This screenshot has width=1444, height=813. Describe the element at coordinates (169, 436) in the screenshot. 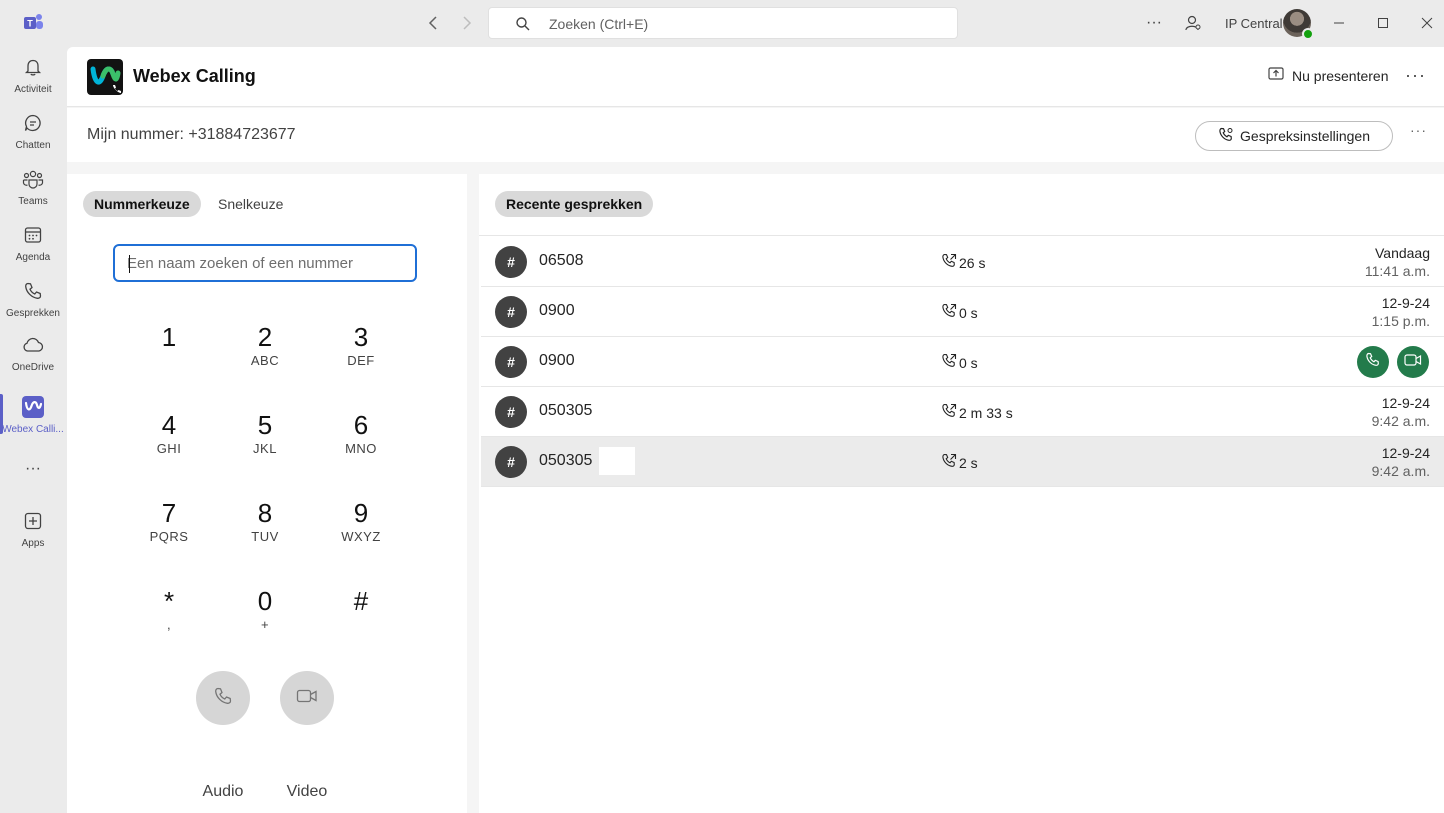

I see `dial-key-4: 4 GHI` at that location.